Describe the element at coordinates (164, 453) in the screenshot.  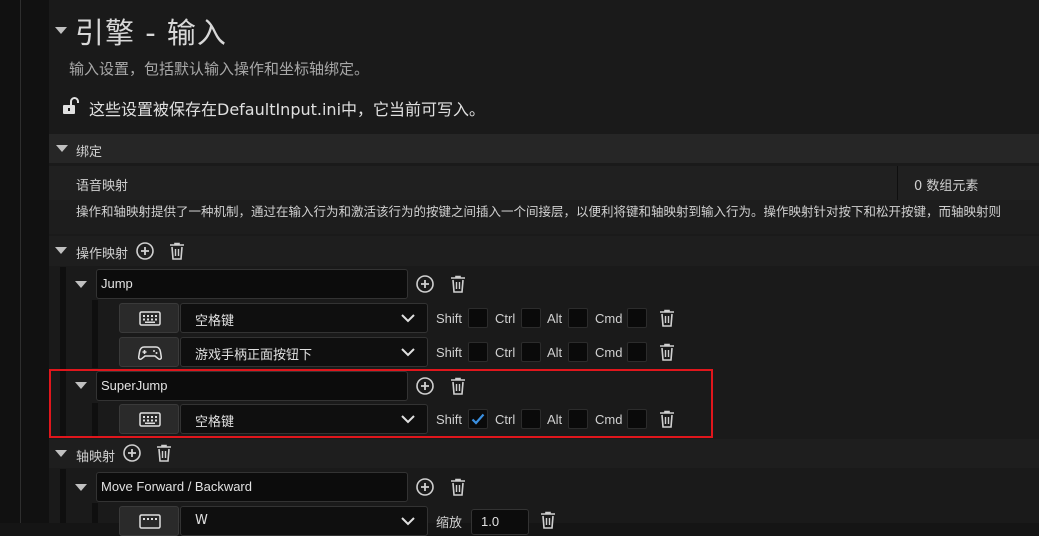
I see `delete-all-axis-mappings-button` at that location.